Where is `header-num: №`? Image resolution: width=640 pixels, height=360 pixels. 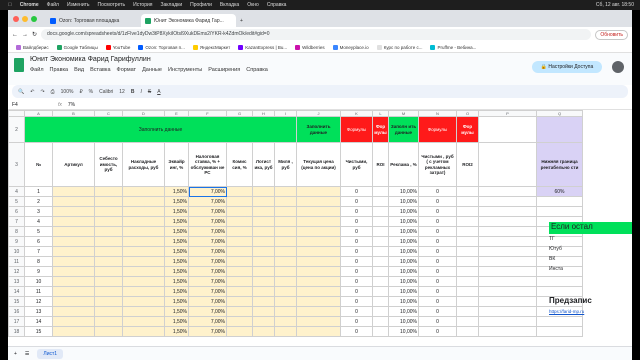 header-num: № is located at coordinates (38, 164).